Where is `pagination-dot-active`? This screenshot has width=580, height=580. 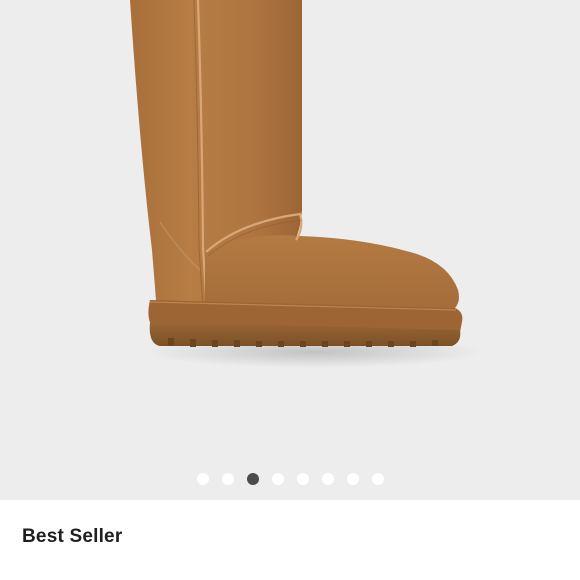 pagination-dot-active is located at coordinates (252, 479).